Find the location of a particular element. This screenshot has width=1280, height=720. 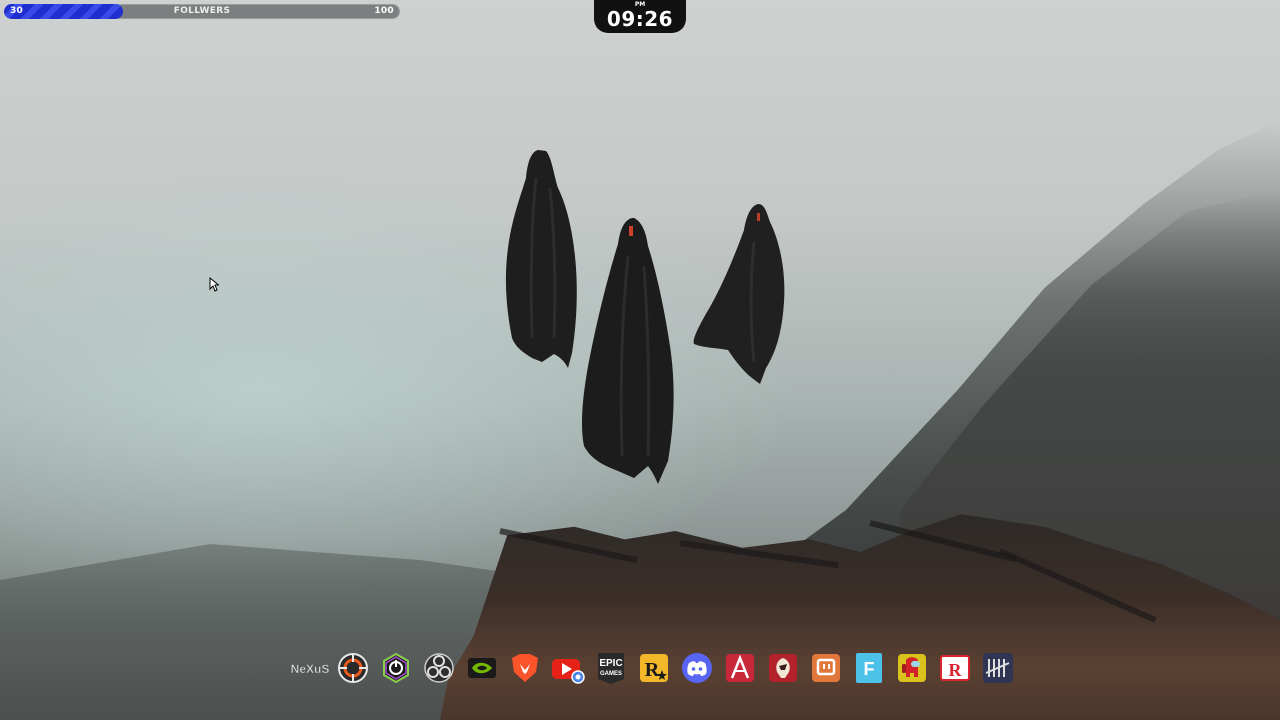

brave-browser-icon is located at coordinates (524, 668).